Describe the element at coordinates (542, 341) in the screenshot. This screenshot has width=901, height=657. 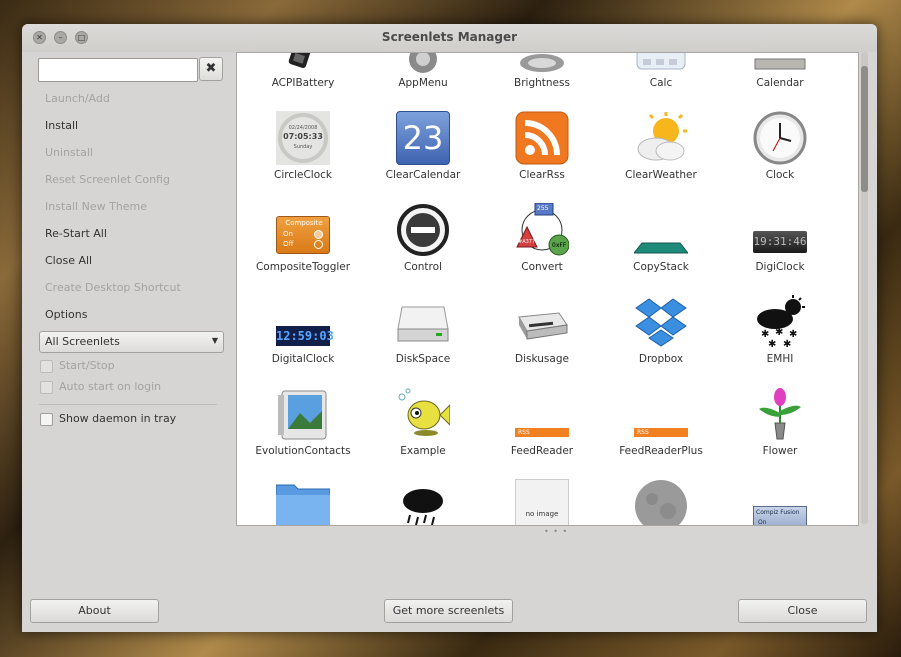
I see `screenlet-item: Diskusage` at that location.